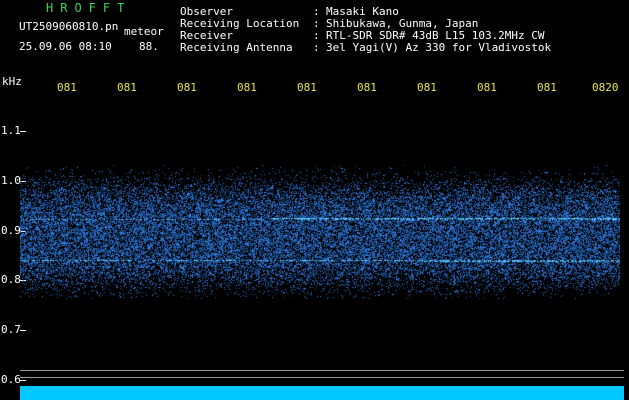  Describe the element at coordinates (12, 81) in the screenshot. I see `axis-unit: kHz` at that location.